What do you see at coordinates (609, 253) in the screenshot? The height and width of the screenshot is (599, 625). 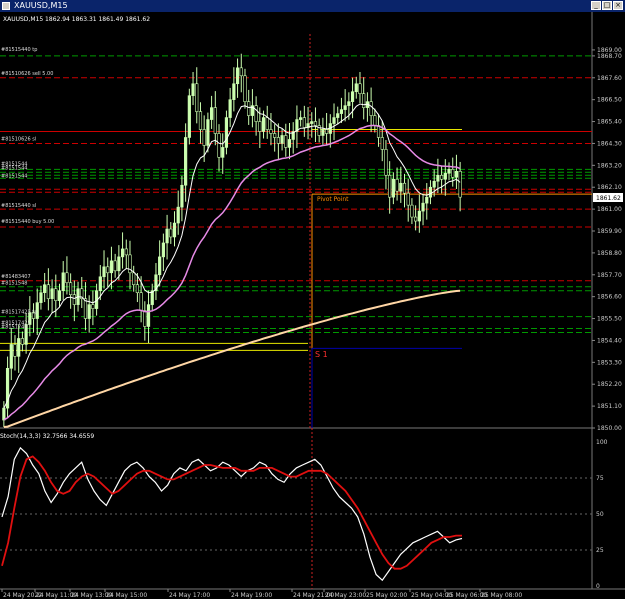 I see `price-tick-label: 1858.80` at bounding box center [609, 253].